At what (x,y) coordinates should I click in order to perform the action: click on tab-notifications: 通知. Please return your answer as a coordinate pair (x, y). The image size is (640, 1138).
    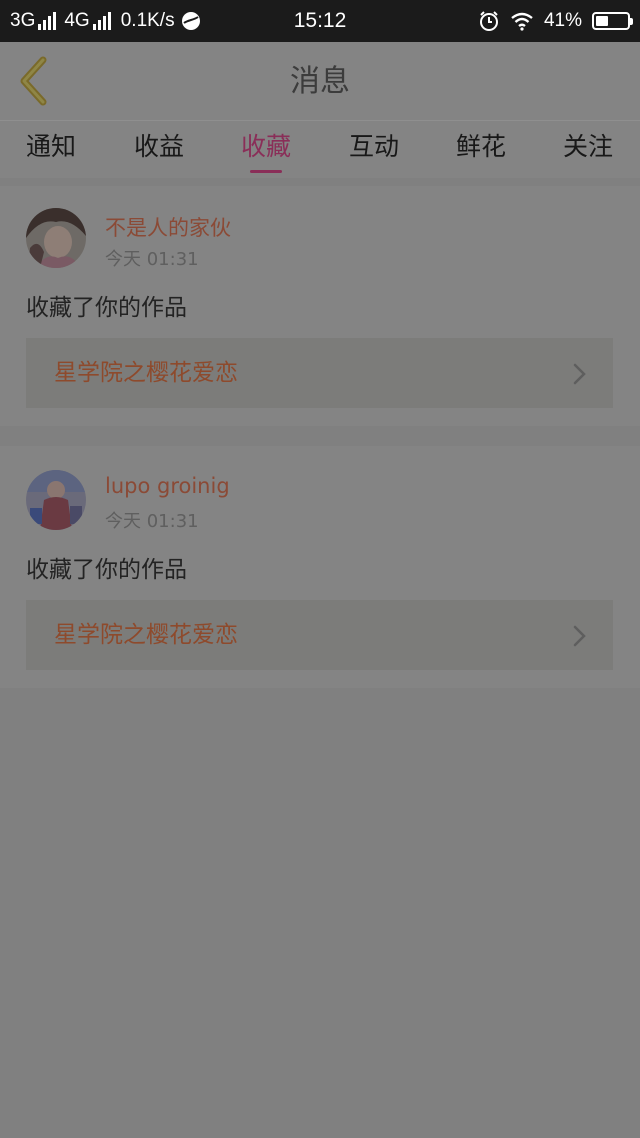
    Looking at the image, I should click on (51, 150).